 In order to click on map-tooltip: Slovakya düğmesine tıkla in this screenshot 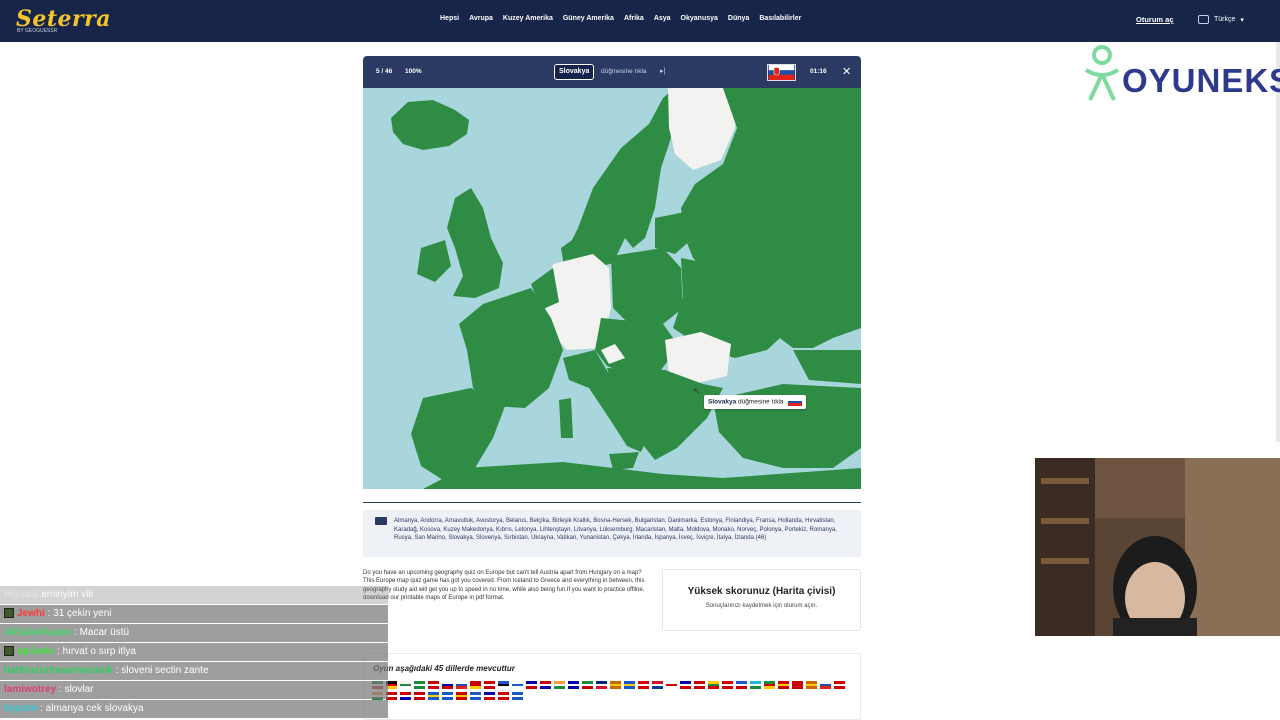, I will do `click(755, 402)`.